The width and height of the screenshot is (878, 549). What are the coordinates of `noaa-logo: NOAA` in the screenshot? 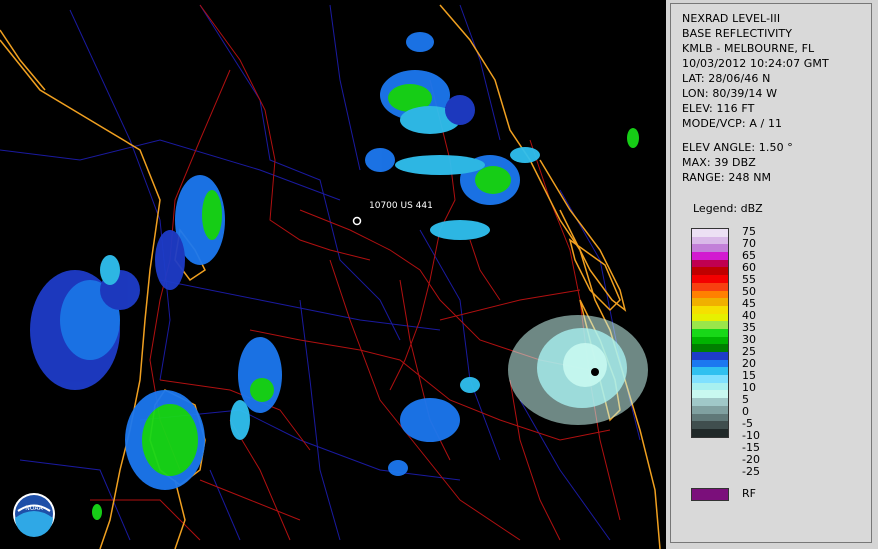 It's located at (34, 515).